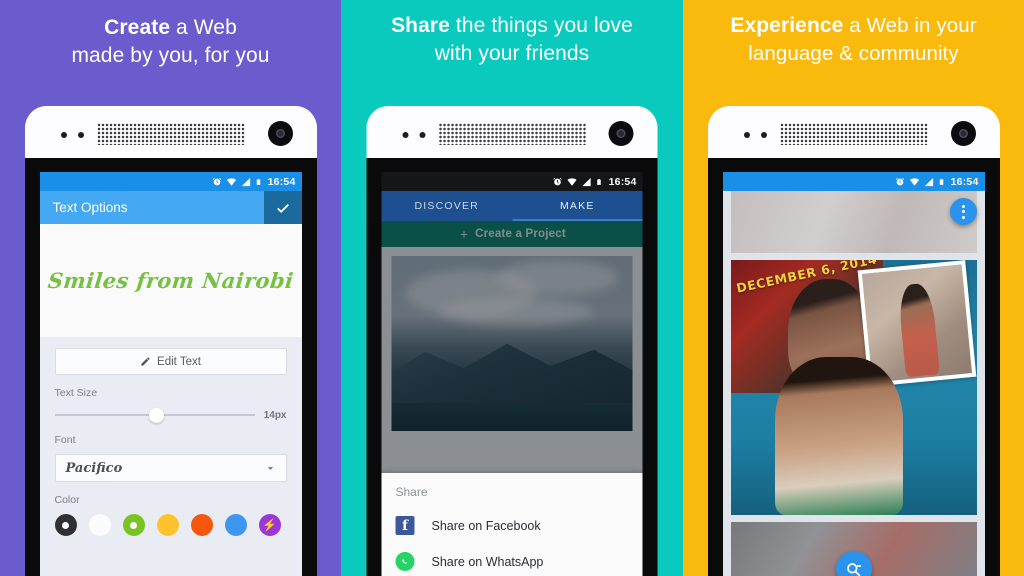 This screenshot has width=1024, height=576. What do you see at coordinates (910, 25) in the screenshot?
I see `headline-rest: a Web in your` at bounding box center [910, 25].